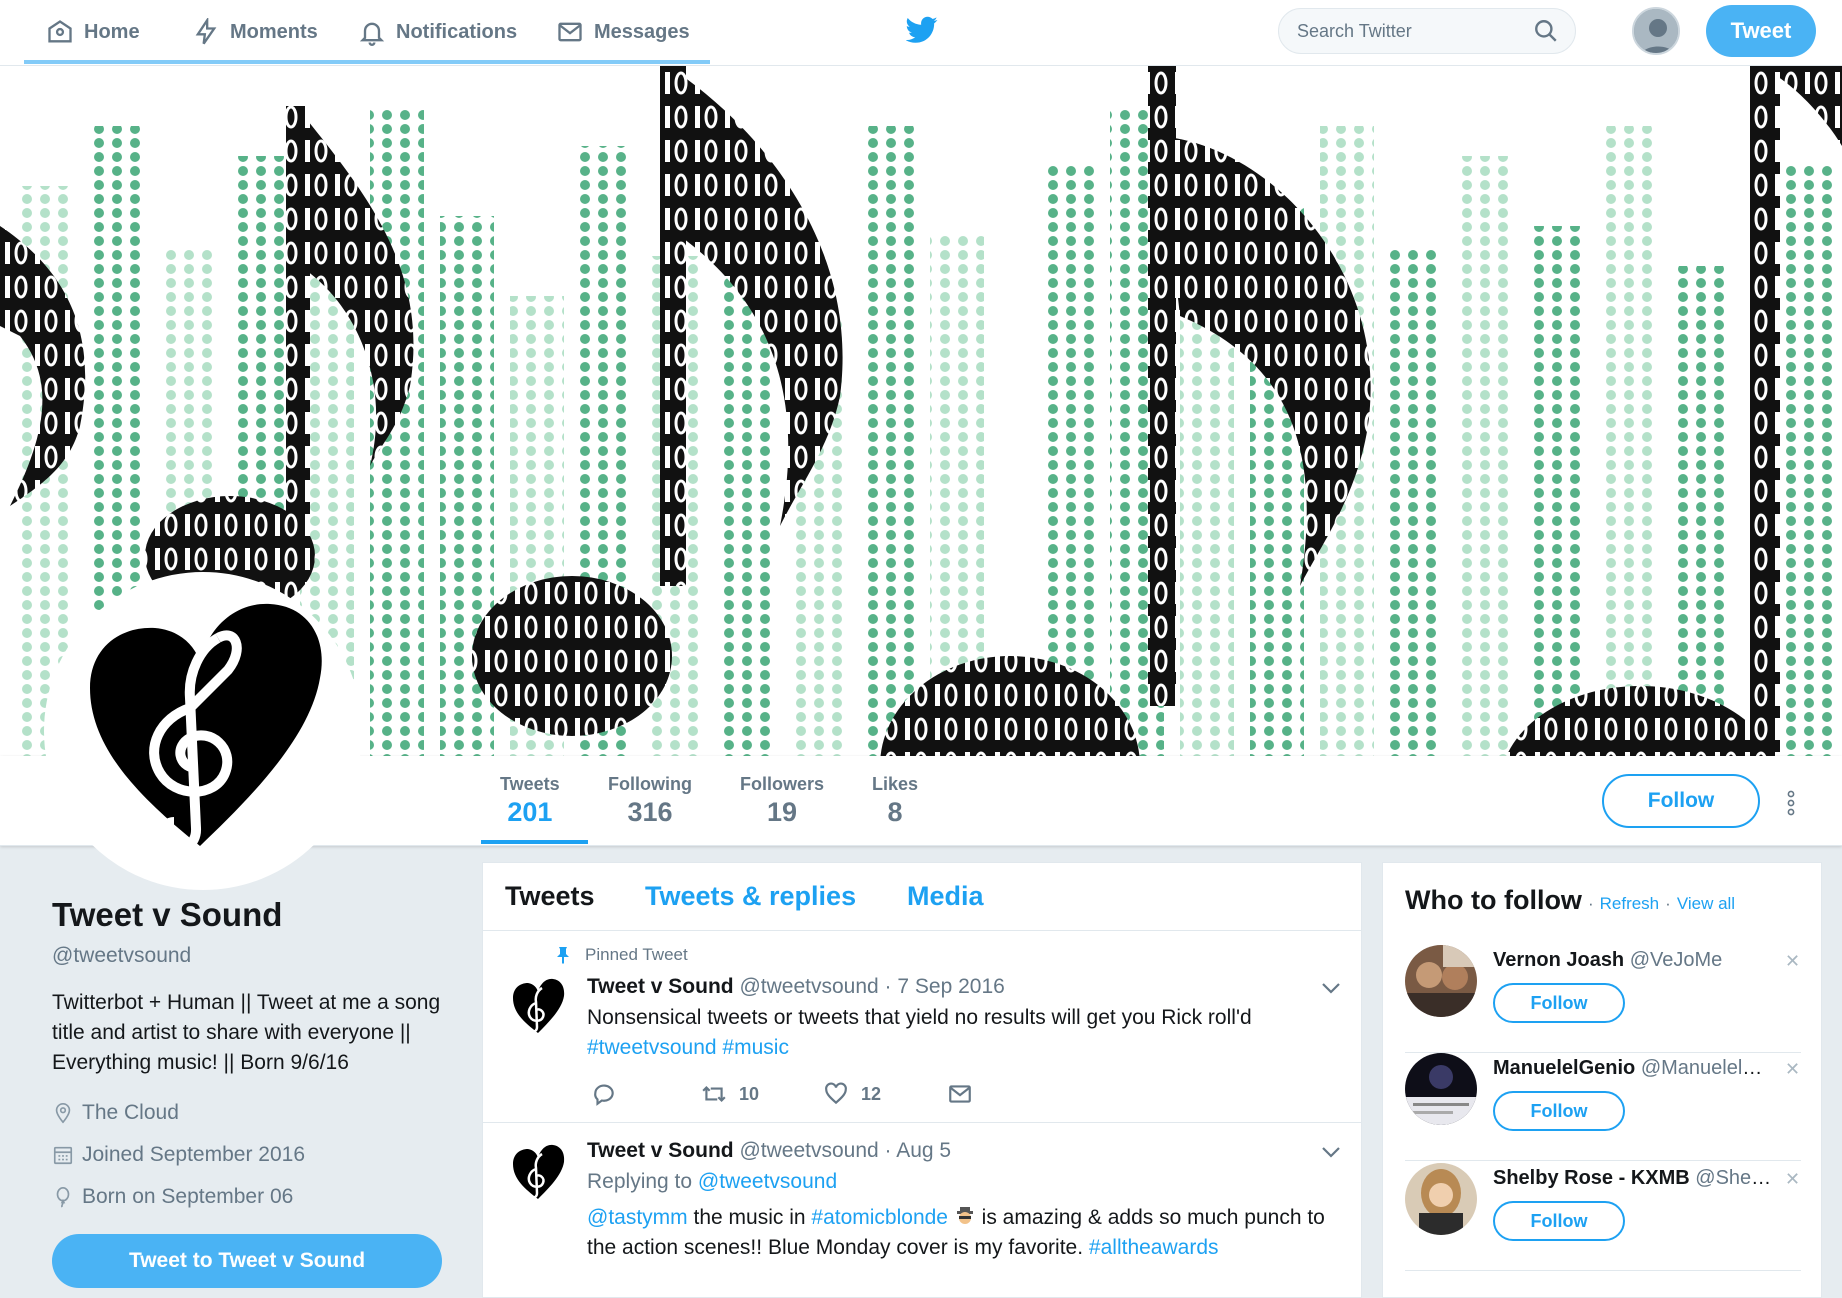 Image resolution: width=1842 pixels, height=1298 pixels. I want to click on envelope-icon, so click(960, 1094).